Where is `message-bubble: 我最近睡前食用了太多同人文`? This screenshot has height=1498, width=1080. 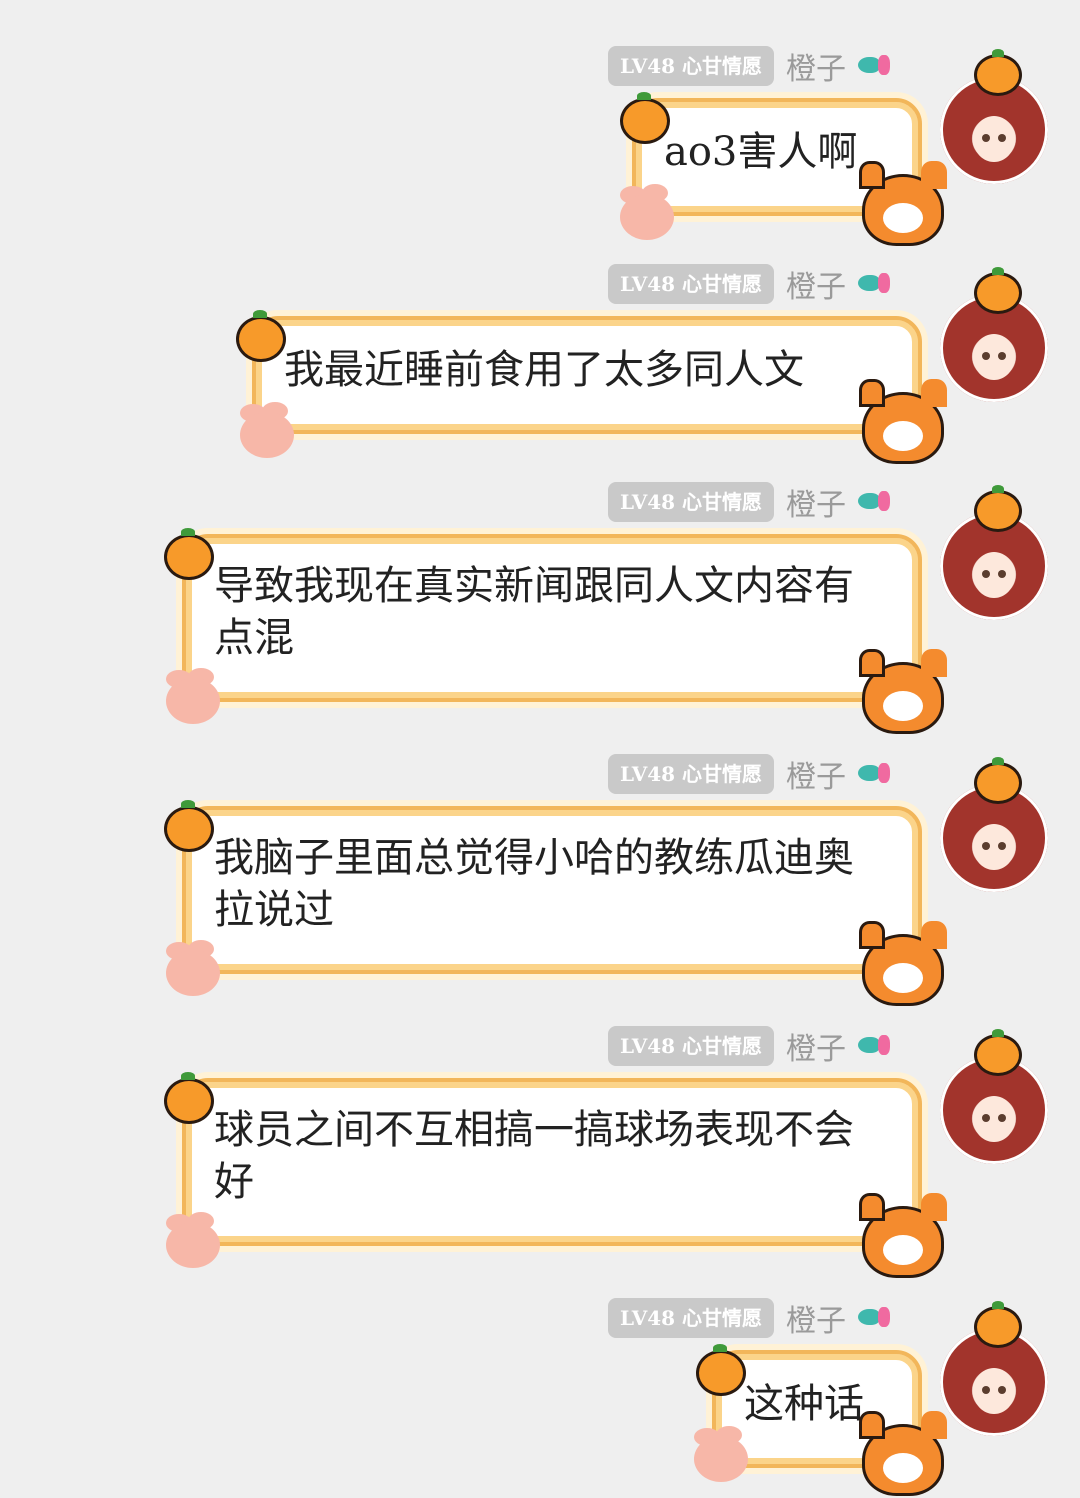
message-bubble: 我最近睡前食用了太多同人文 is located at coordinates (587, 375).